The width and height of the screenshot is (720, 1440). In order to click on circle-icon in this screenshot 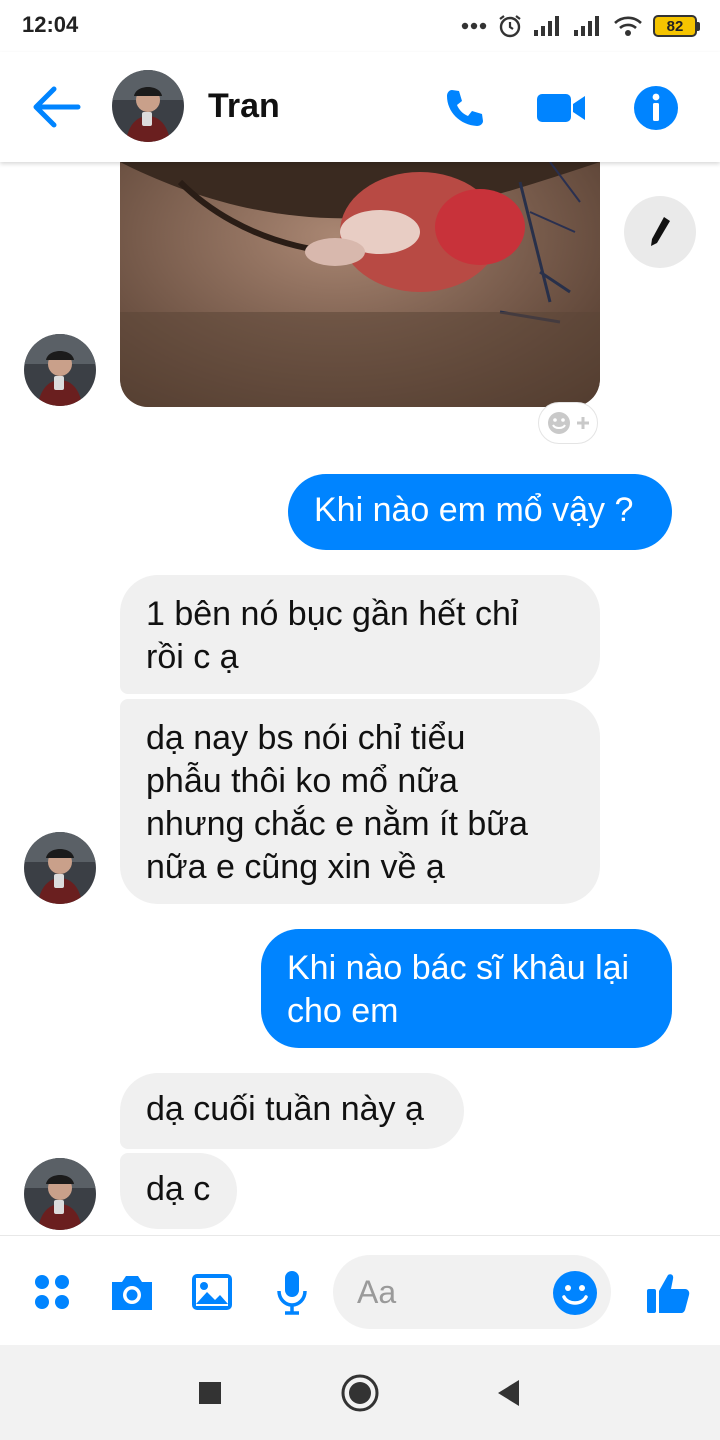, I will do `click(360, 1393)`.